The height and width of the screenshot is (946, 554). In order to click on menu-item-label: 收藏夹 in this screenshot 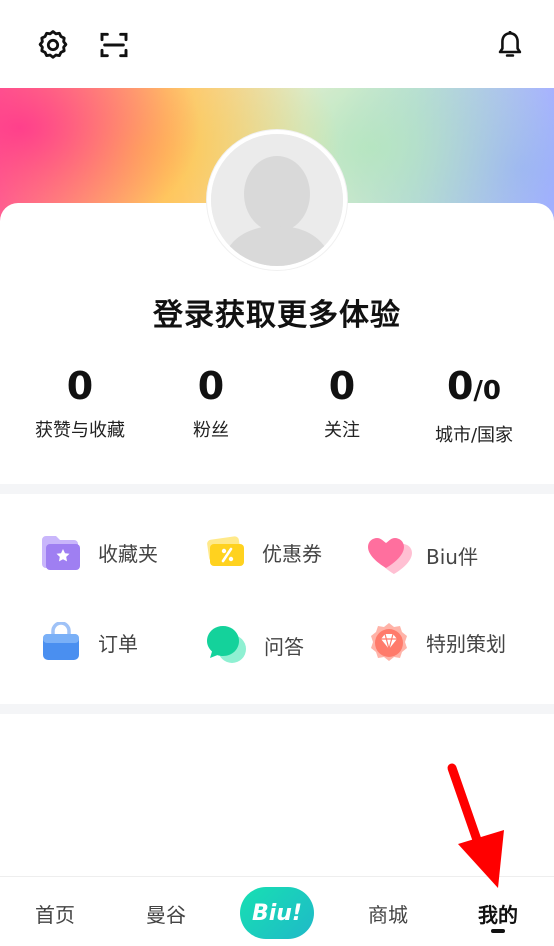, I will do `click(128, 553)`.